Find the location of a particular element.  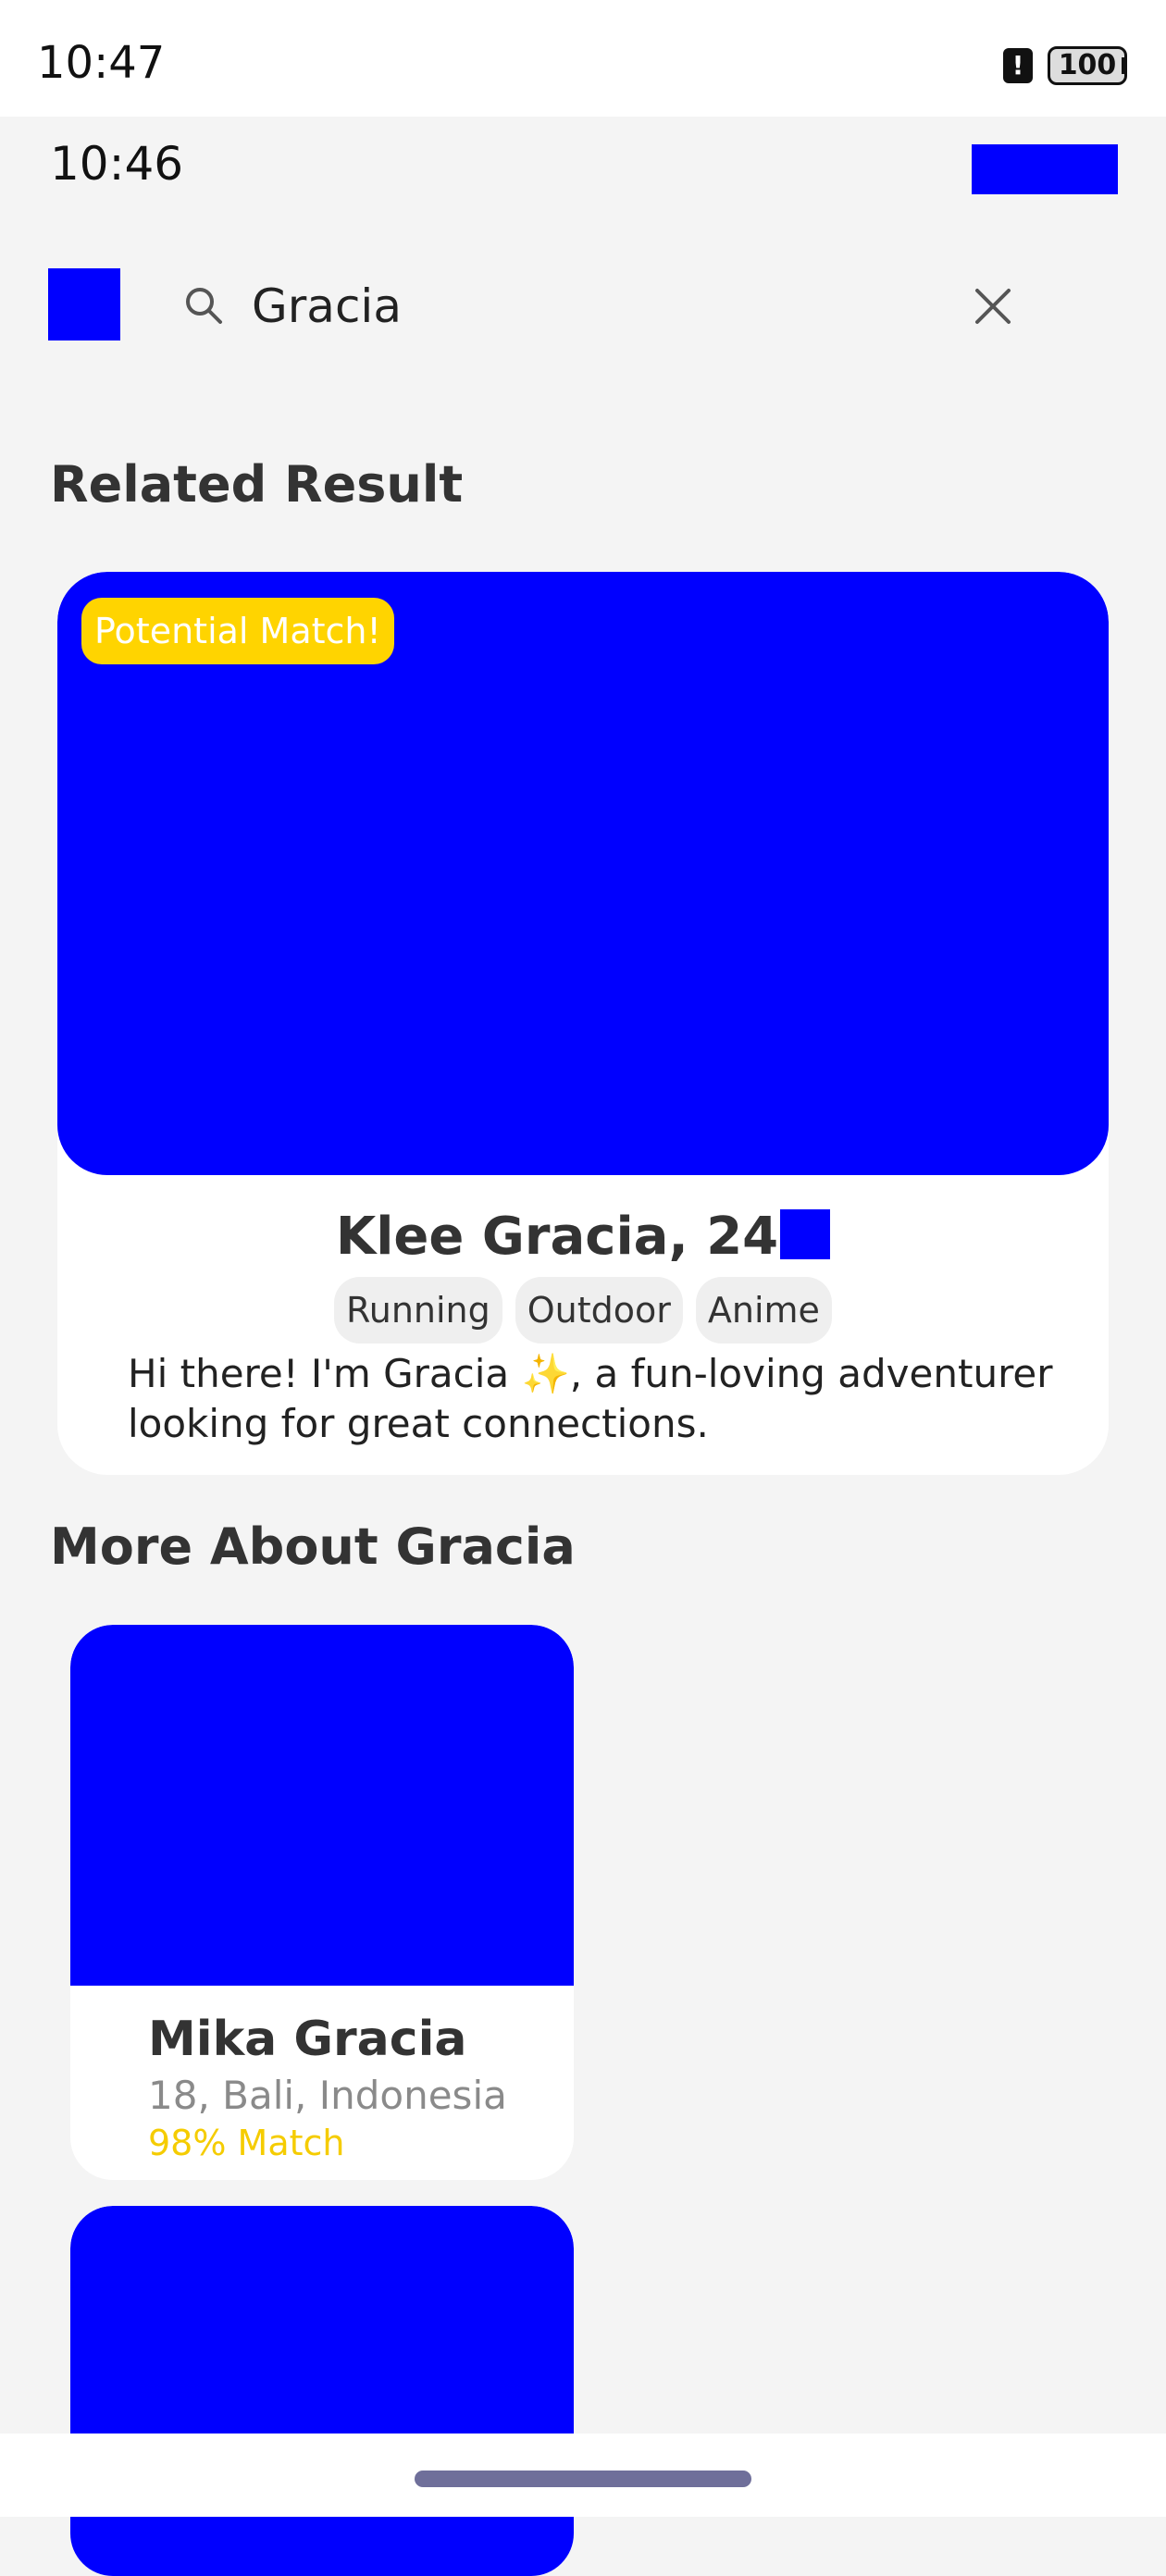

app-time: 10:46 is located at coordinates (117, 164).